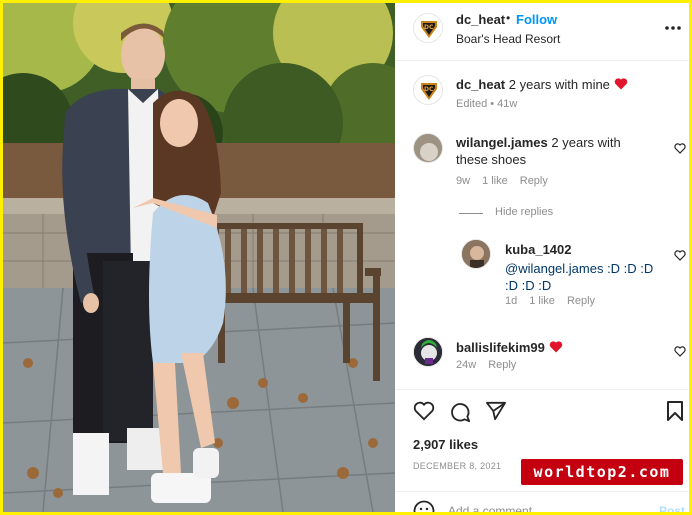  Describe the element at coordinates (524, 212) in the screenshot. I see `hide-replies-button: Hide replies` at that location.